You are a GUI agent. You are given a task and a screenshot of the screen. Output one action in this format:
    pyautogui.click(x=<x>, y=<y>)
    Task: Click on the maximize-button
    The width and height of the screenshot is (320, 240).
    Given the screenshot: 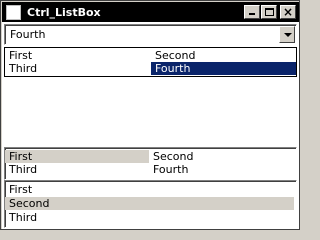 What is the action you would take?
    pyautogui.click(x=269, y=12)
    